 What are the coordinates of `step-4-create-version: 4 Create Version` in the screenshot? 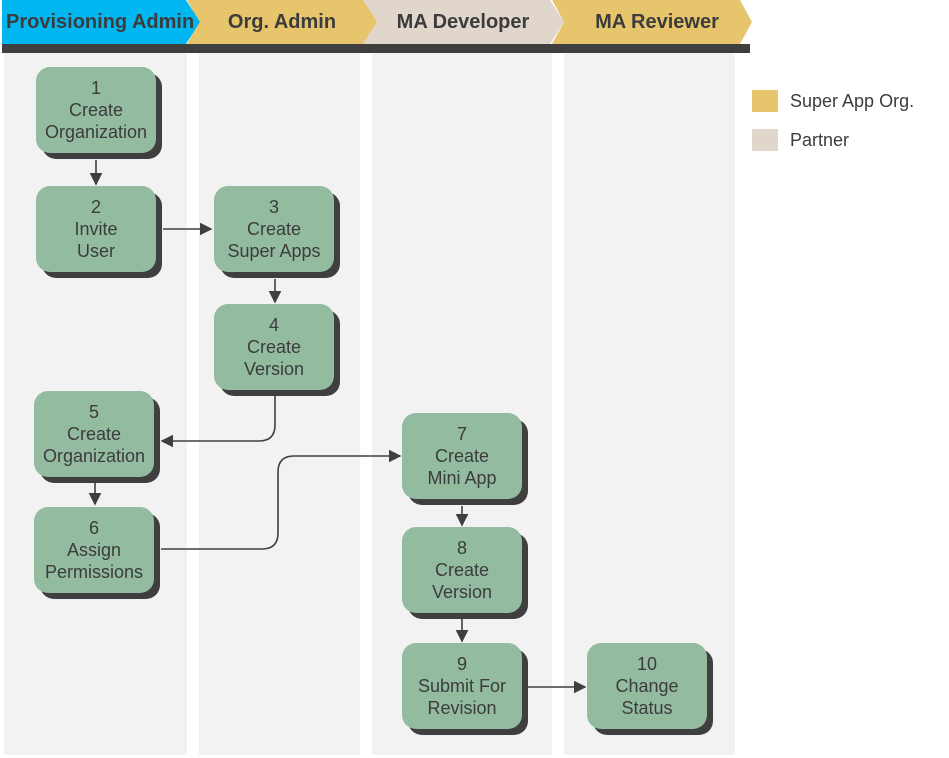 It's located at (277, 350).